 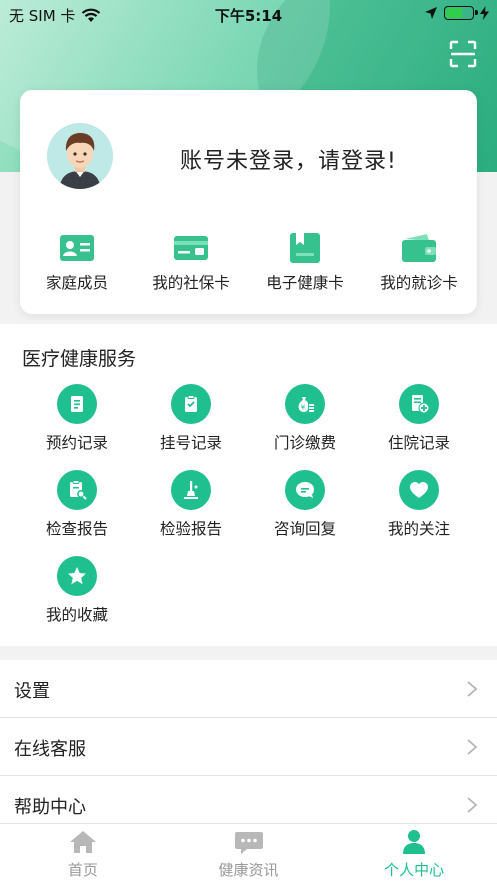 I want to click on star-icon, so click(x=77, y=576).